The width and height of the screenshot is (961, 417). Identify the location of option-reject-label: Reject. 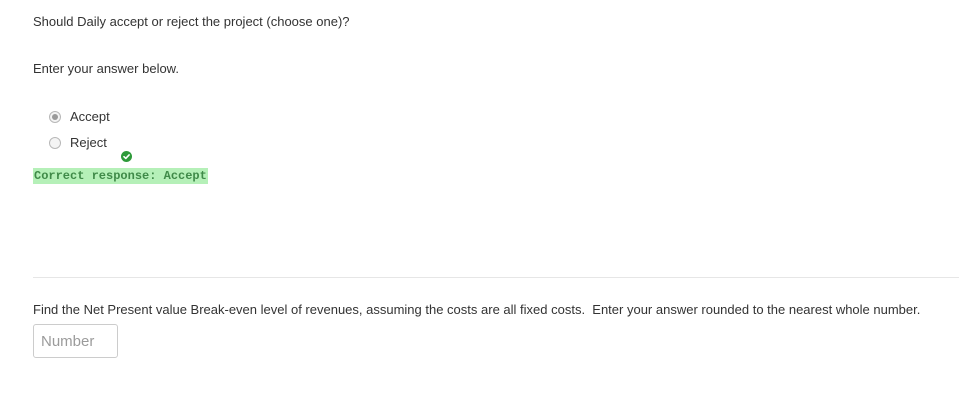
(88, 142).